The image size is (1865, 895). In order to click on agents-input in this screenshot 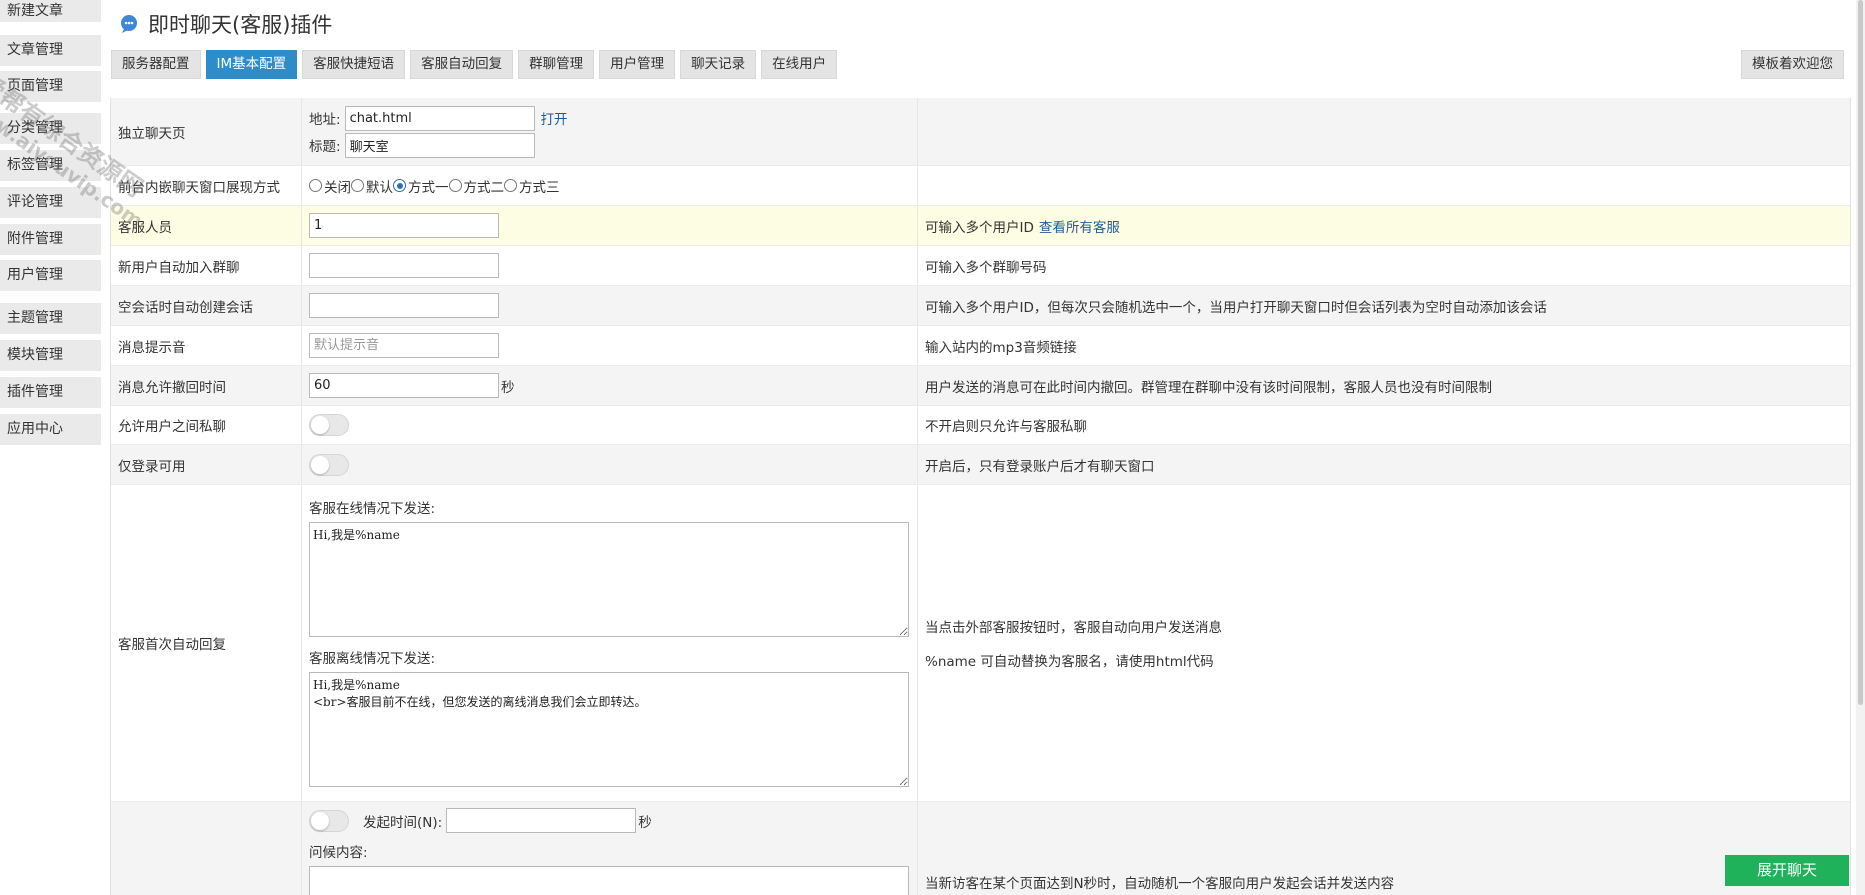, I will do `click(404, 225)`.